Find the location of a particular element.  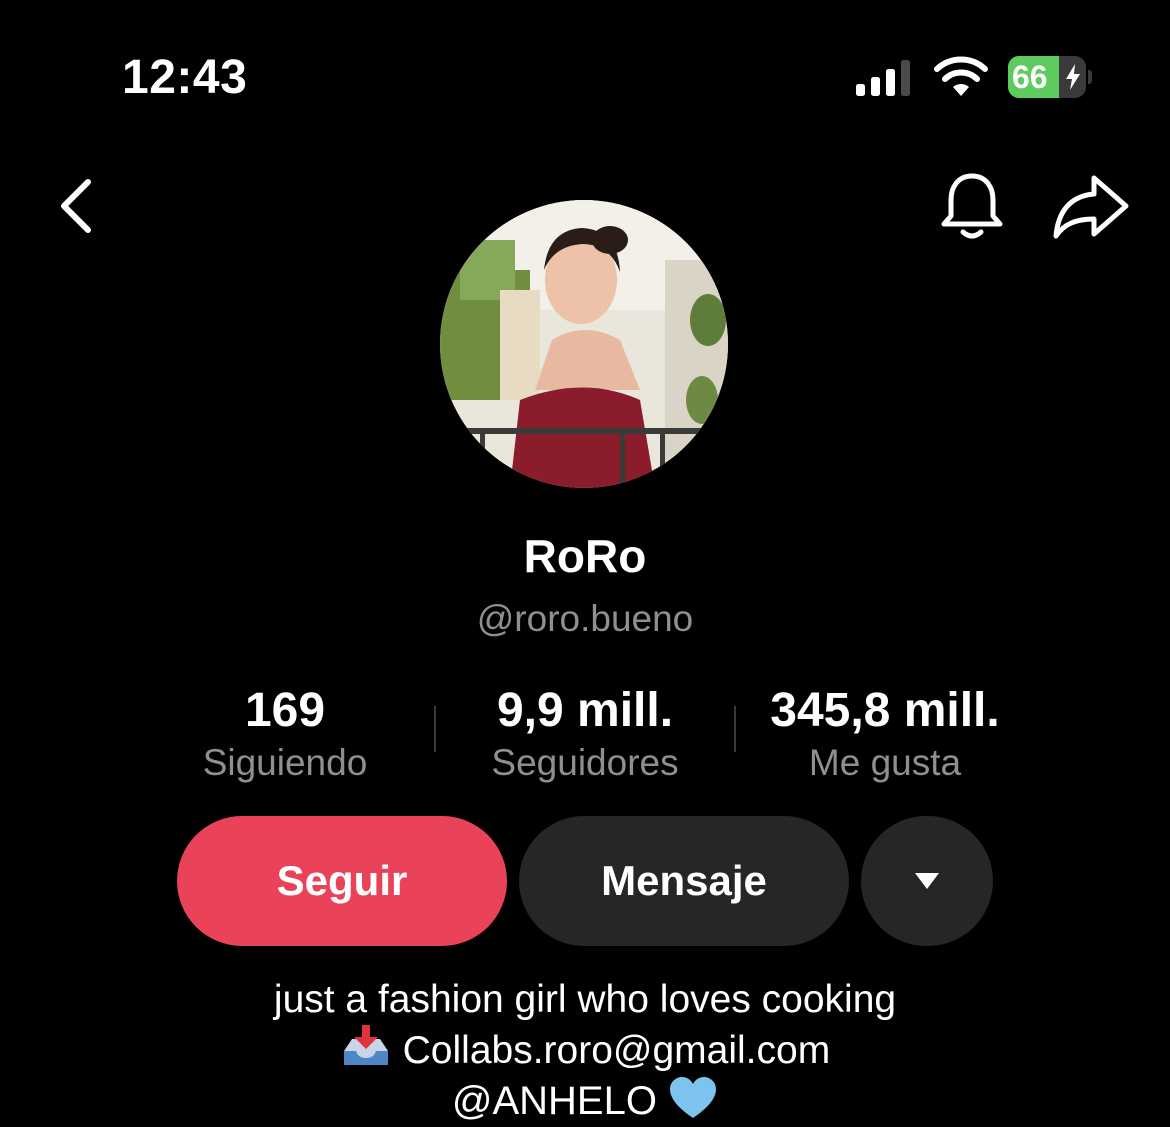

bio-line-mention: @ANHELO is located at coordinates (585, 1101).